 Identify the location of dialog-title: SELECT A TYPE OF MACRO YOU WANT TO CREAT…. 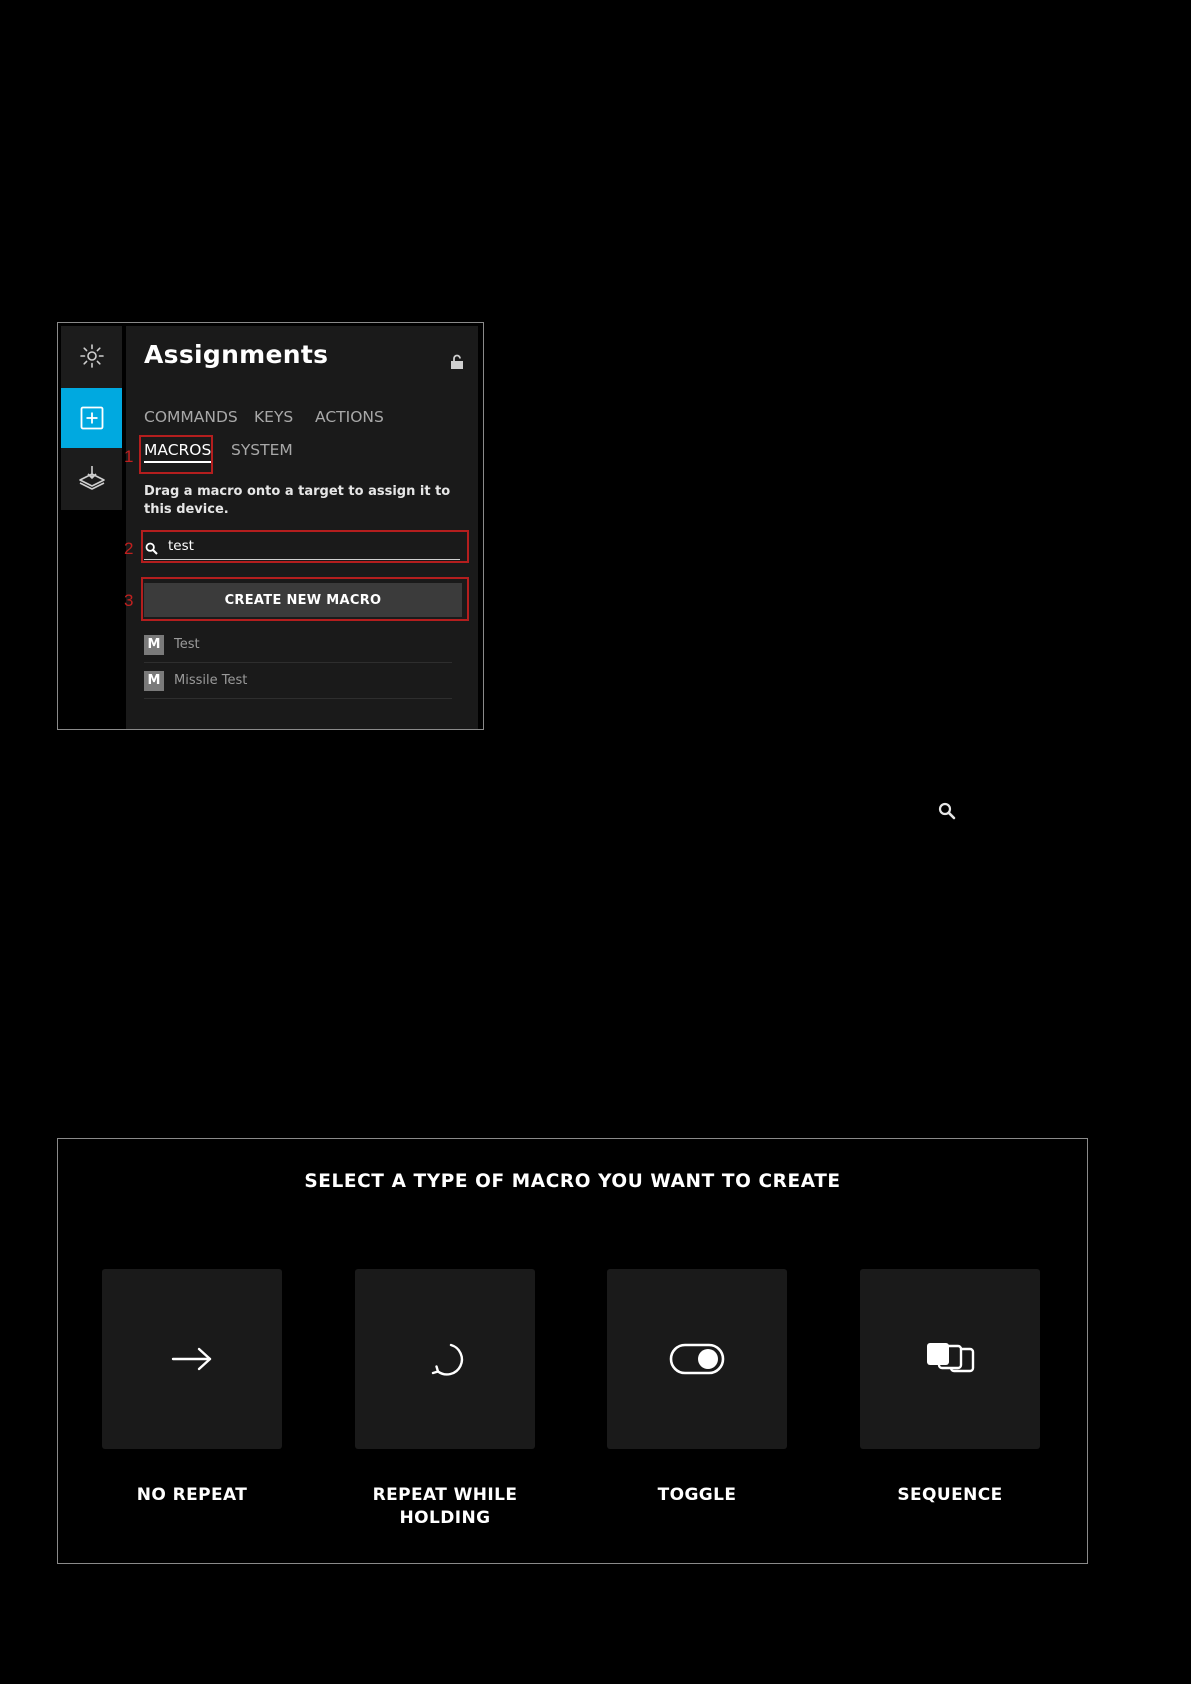
(572, 1181).